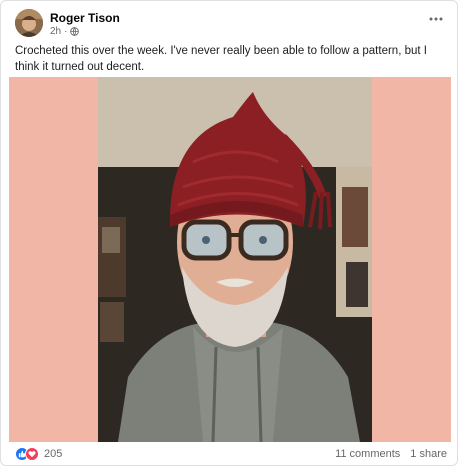 The width and height of the screenshot is (458, 466). What do you see at coordinates (65, 31) in the screenshot?
I see `post-meta: 2h ·` at bounding box center [65, 31].